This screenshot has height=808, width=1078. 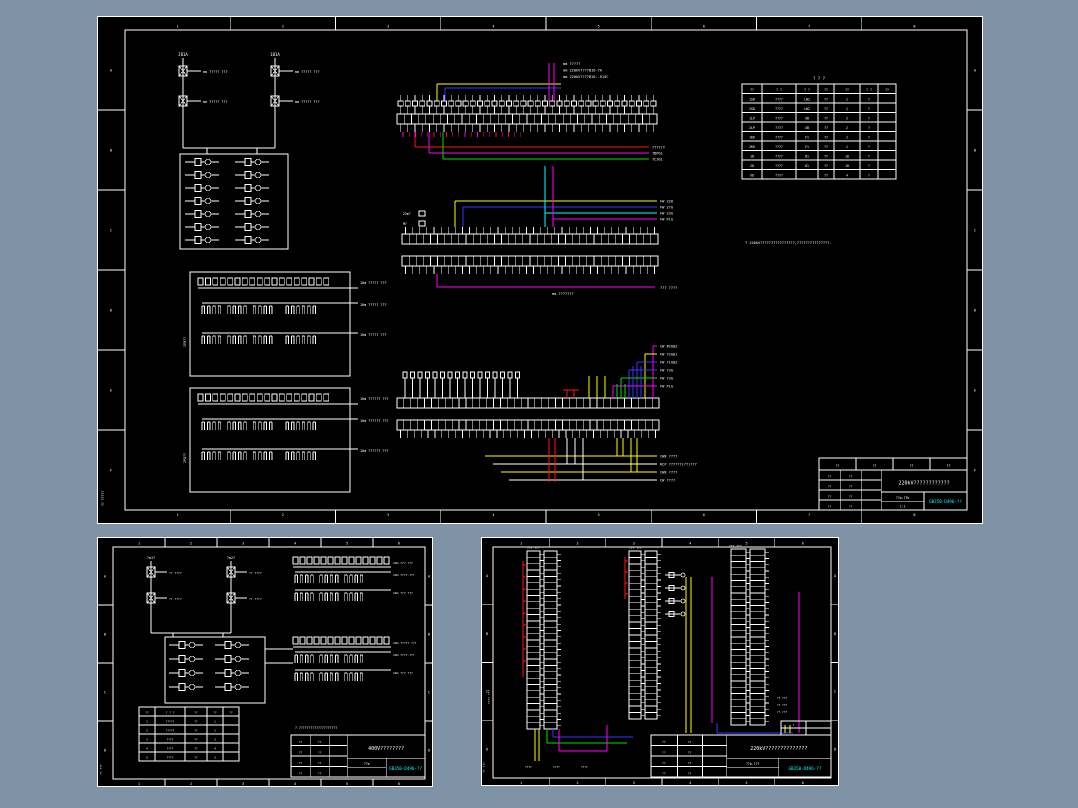 What do you see at coordinates (563, 294) in the screenshot?
I see `label: mm ???????` at bounding box center [563, 294].